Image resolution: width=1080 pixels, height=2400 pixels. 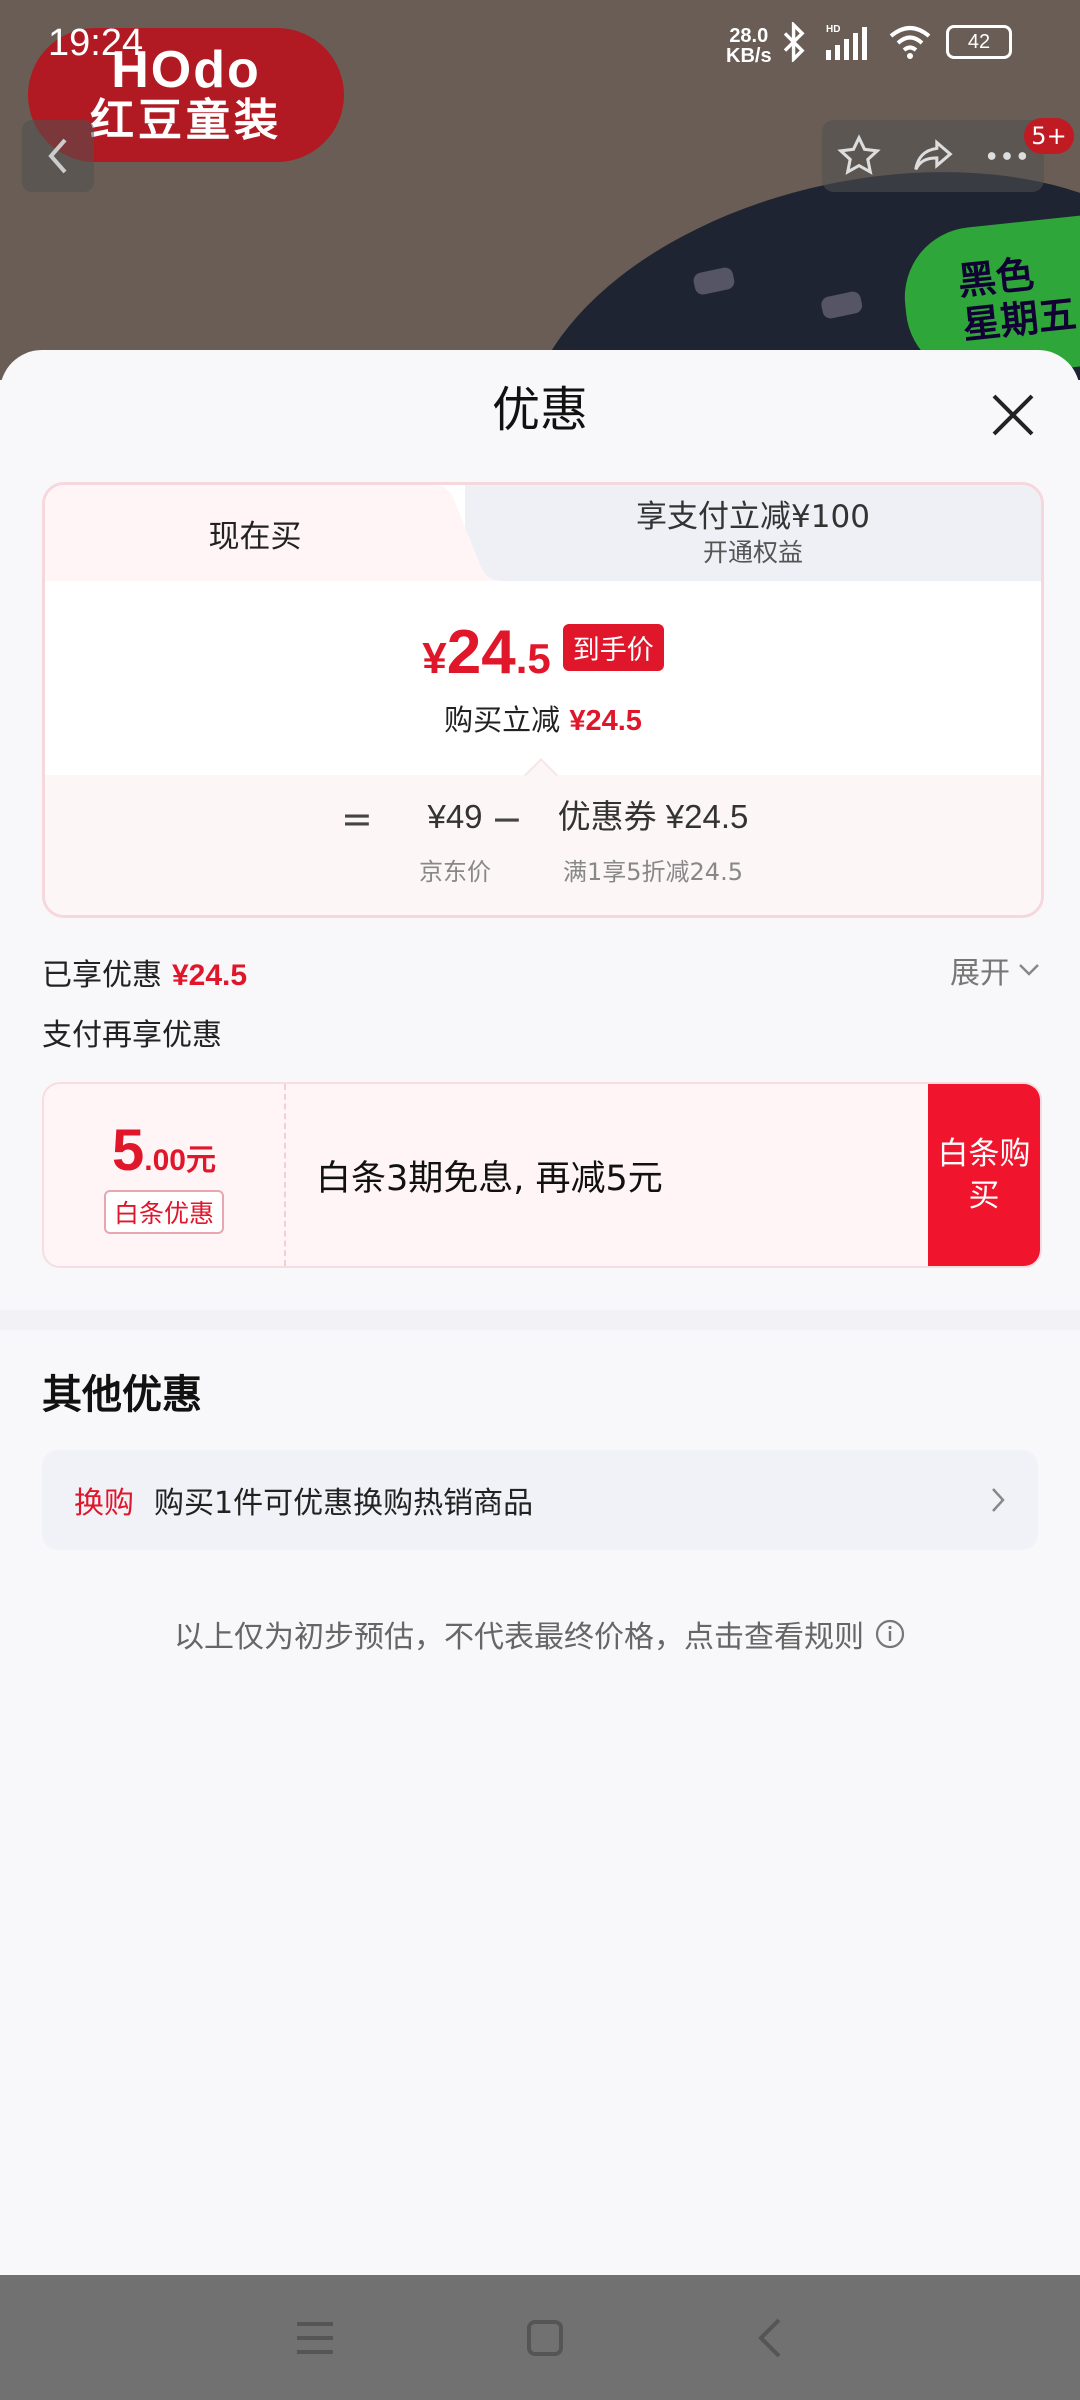 What do you see at coordinates (846, 42) in the screenshot?
I see `signal-icon: HD` at bounding box center [846, 42].